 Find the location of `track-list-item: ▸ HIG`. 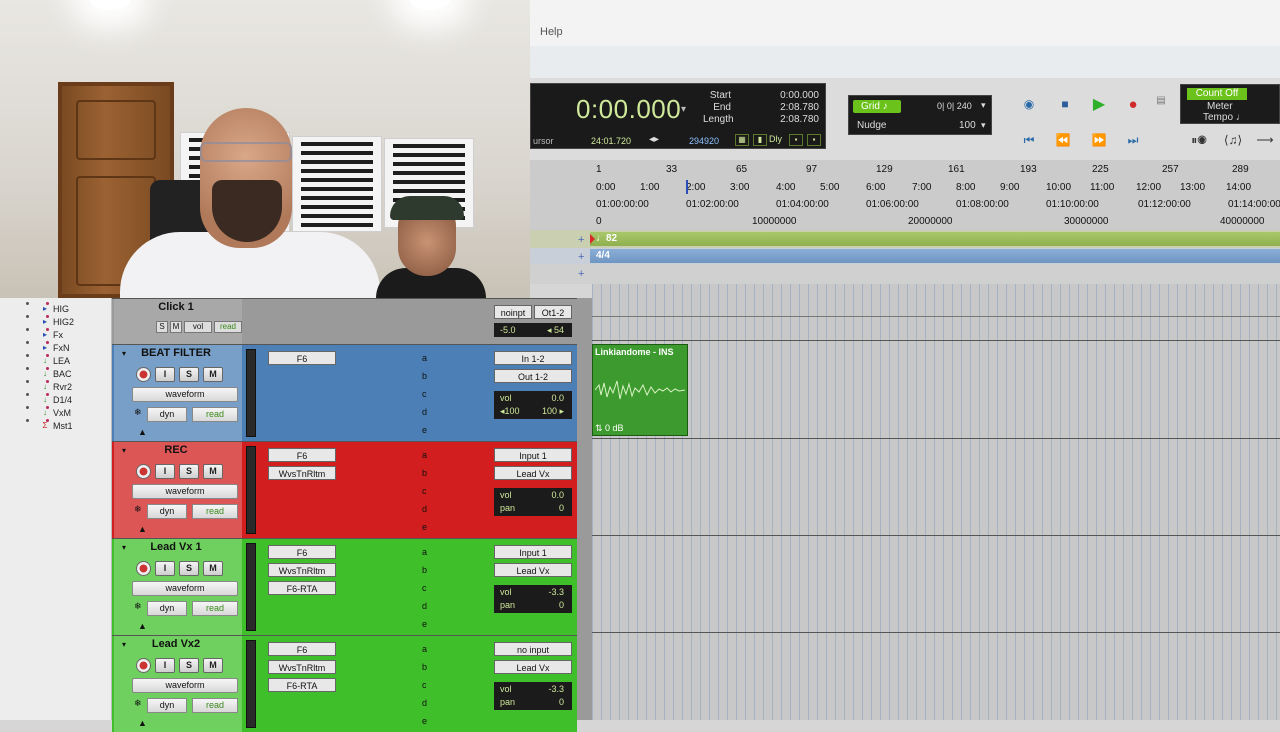

track-list-item: ▸ HIG is located at coordinates (54, 308).